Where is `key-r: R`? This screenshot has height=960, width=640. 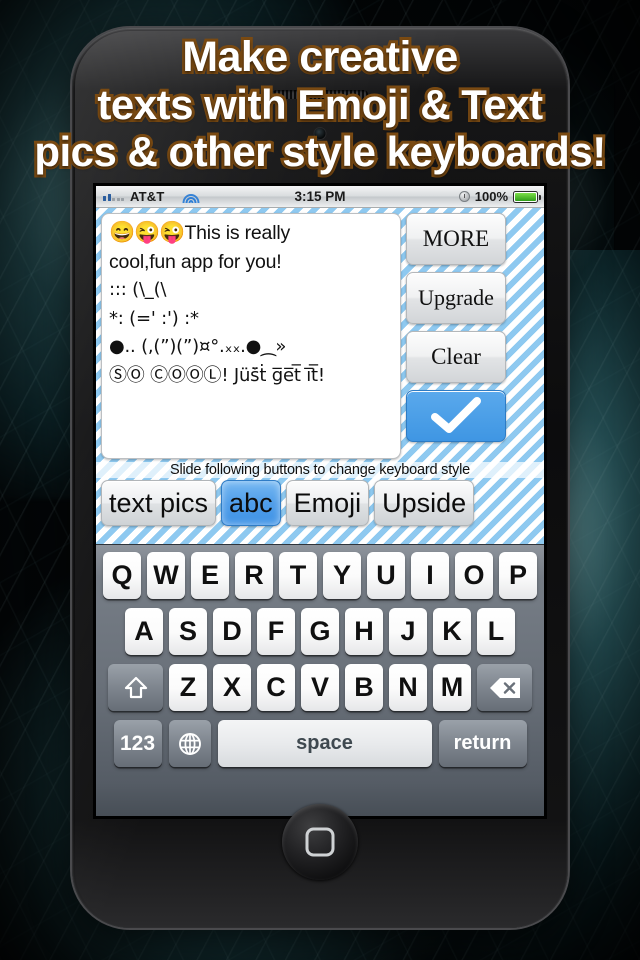 key-r: R is located at coordinates (254, 575).